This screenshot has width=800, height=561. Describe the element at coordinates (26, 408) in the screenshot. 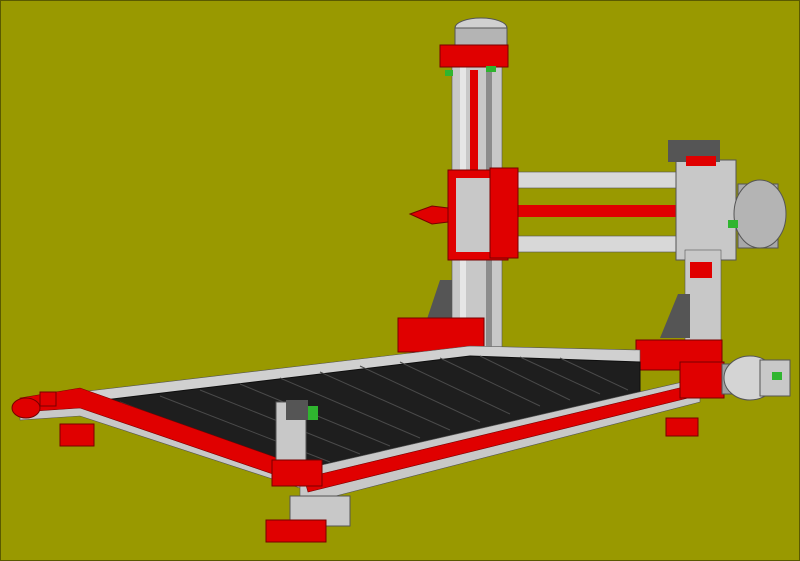

I see `left-pulley` at that location.